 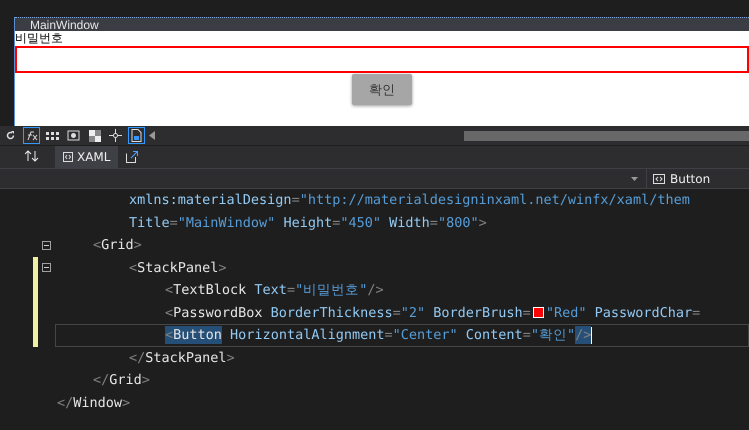 What do you see at coordinates (64, 24) in the screenshot?
I see `window-title: MainWindow` at bounding box center [64, 24].